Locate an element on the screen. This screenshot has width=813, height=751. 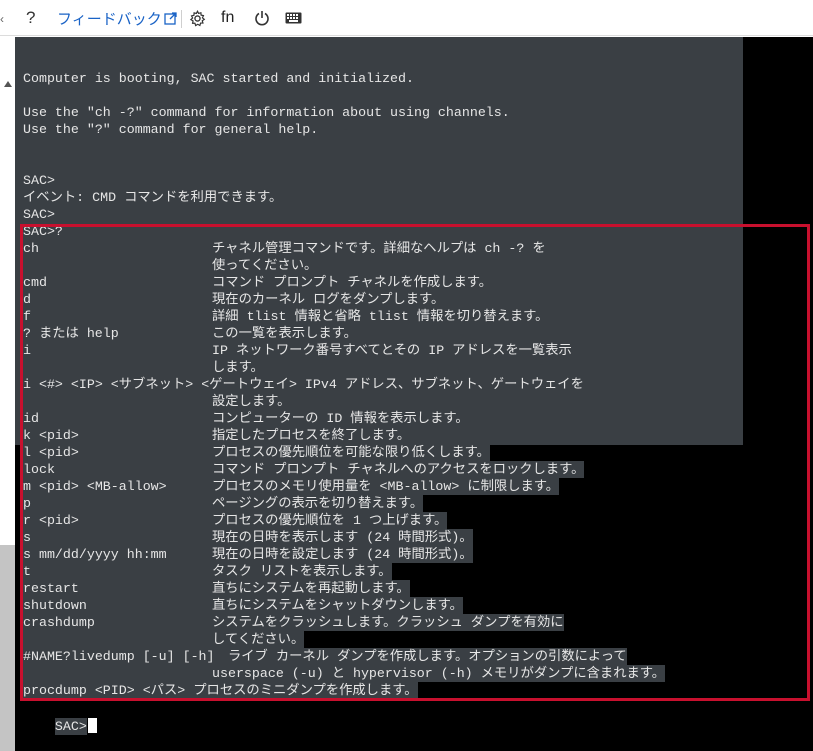
command-row: s mm/dd/yyyy hh:mm 現在の日時を設定します (24 時間形式)。 is located at coordinates (248, 554).